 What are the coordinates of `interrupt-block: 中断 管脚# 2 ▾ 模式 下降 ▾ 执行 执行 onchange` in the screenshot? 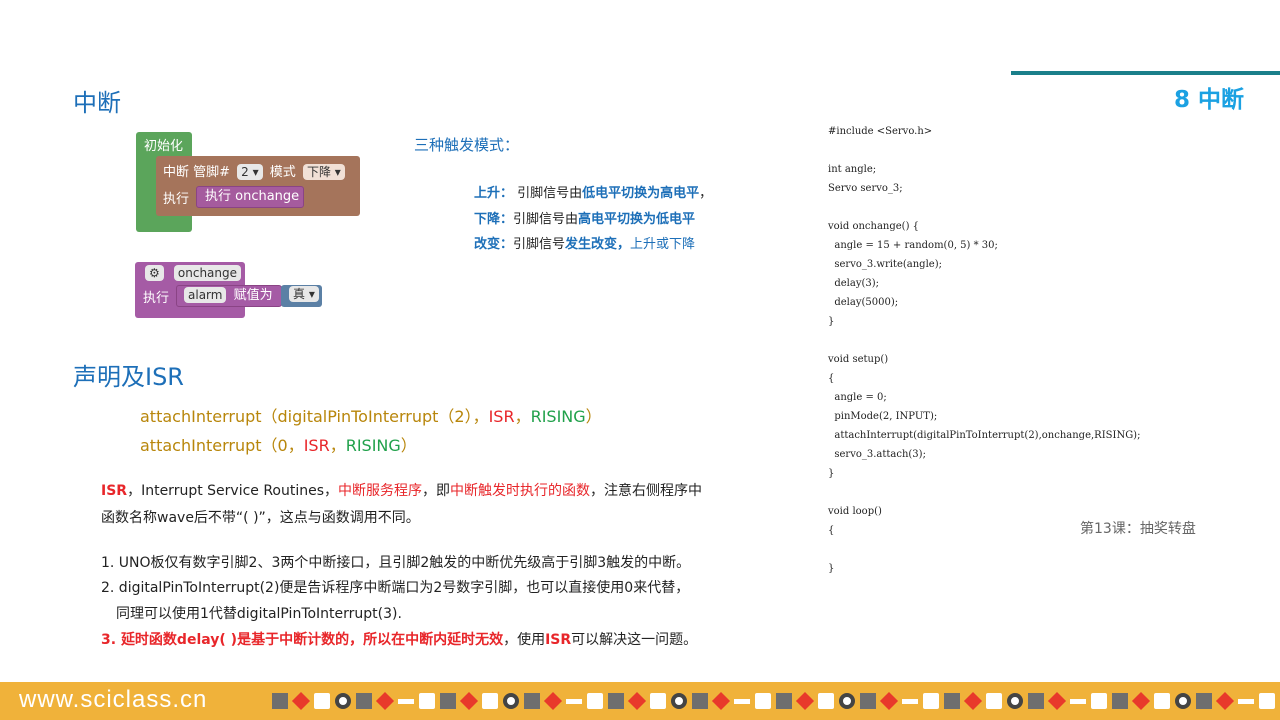 It's located at (258, 186).